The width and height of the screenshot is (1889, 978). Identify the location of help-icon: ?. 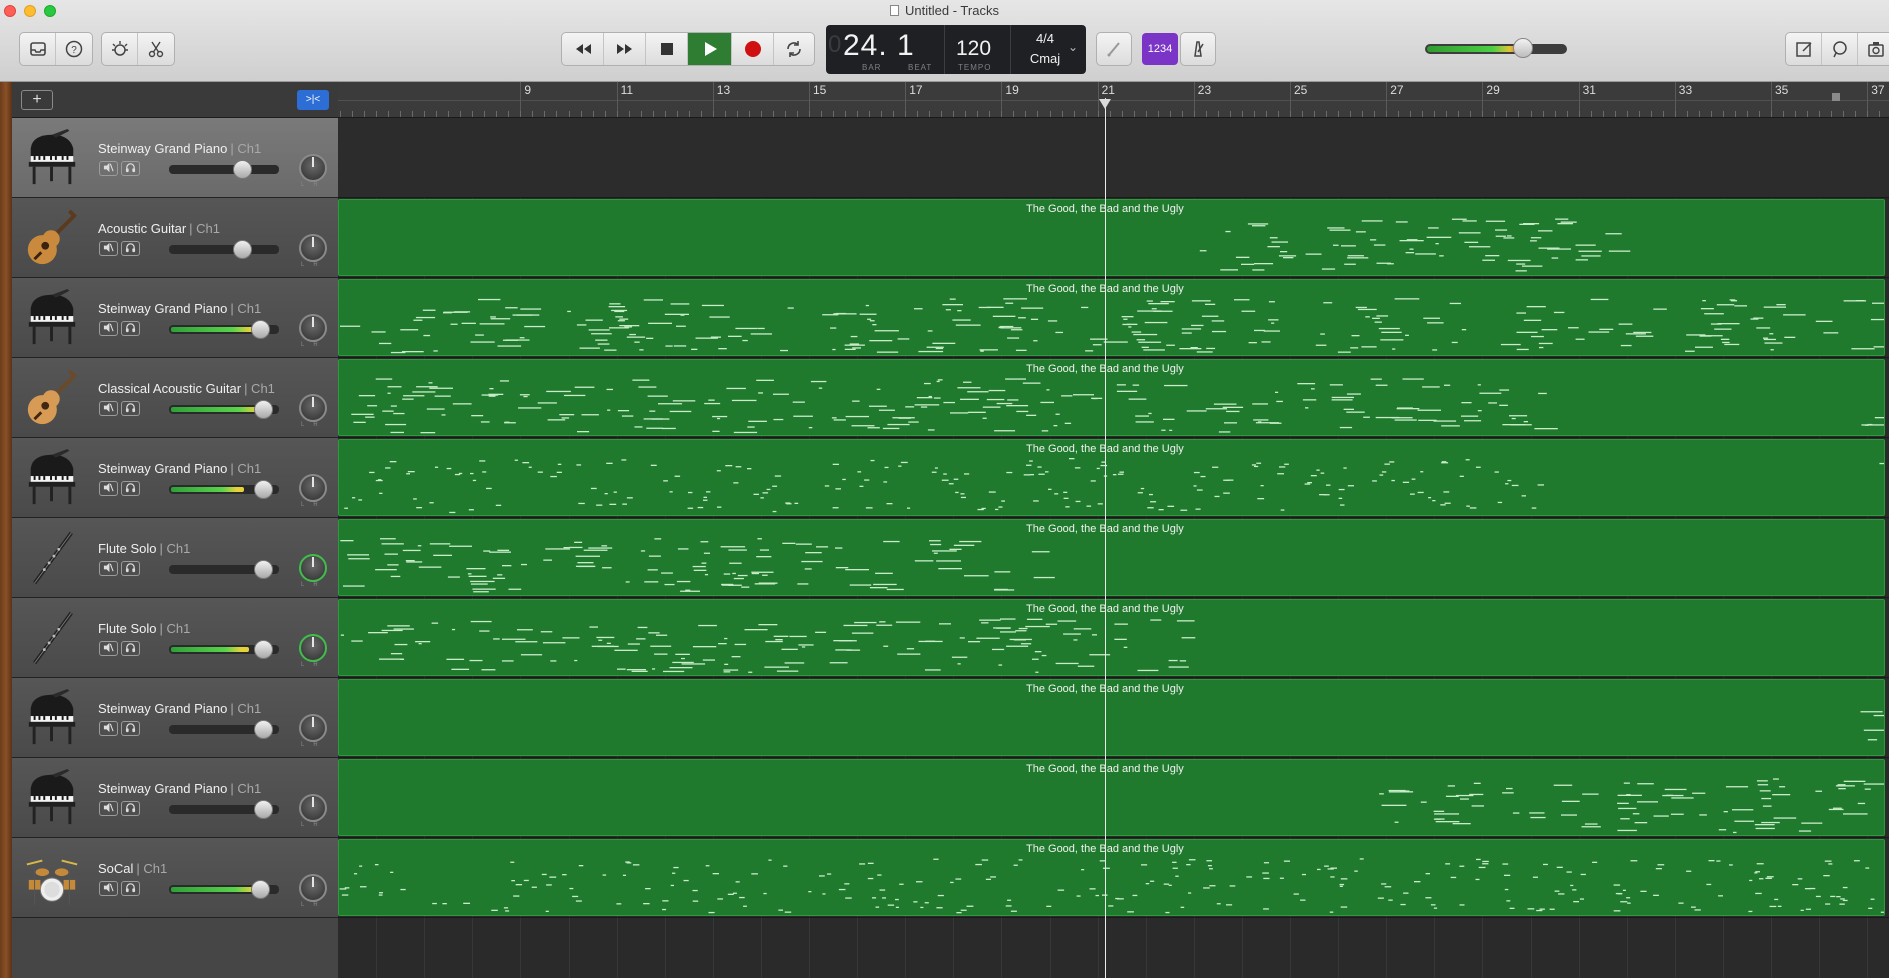
(74, 49).